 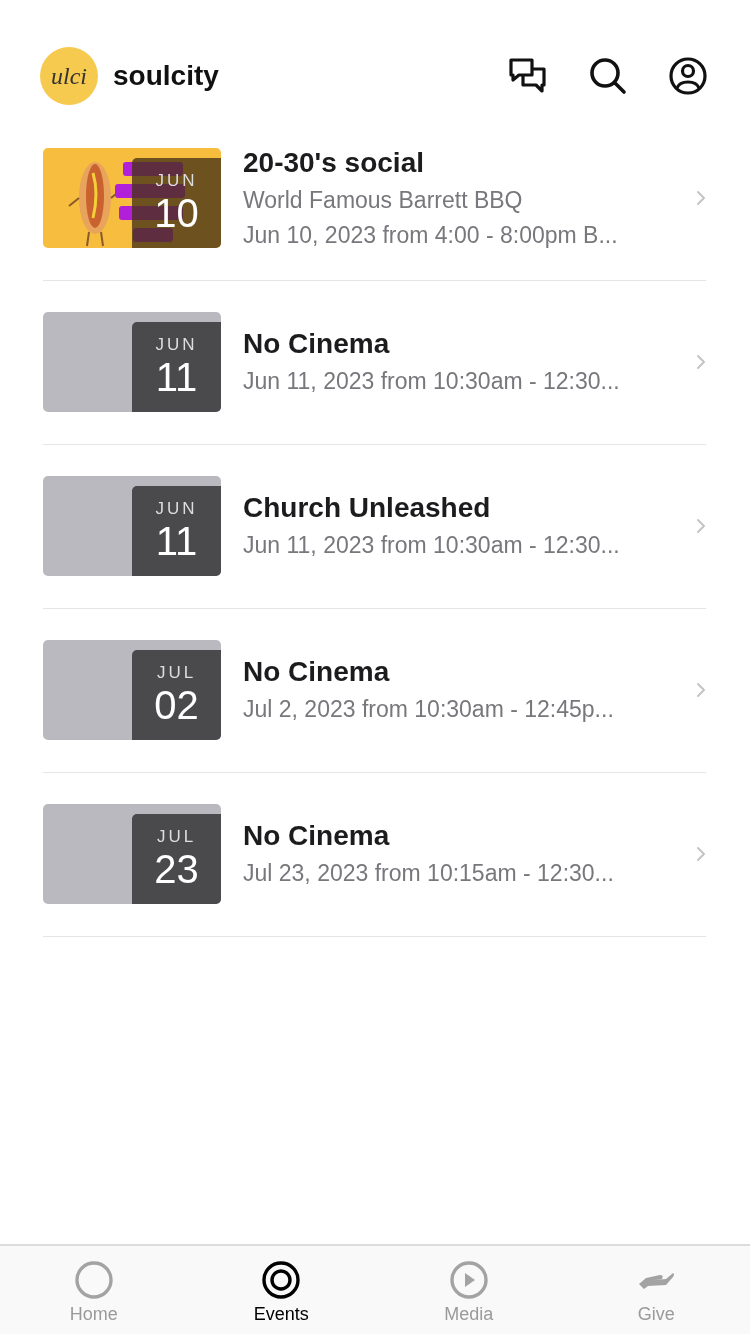 What do you see at coordinates (468, 1280) in the screenshot?
I see `play-icon` at bounding box center [468, 1280].